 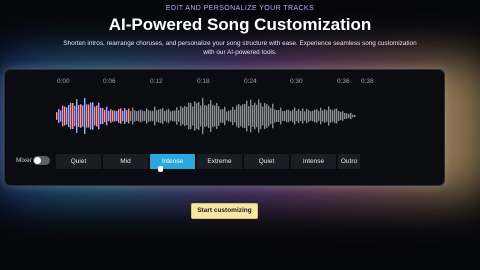 What do you see at coordinates (349, 161) in the screenshot?
I see `segment-outro: Outro` at bounding box center [349, 161].